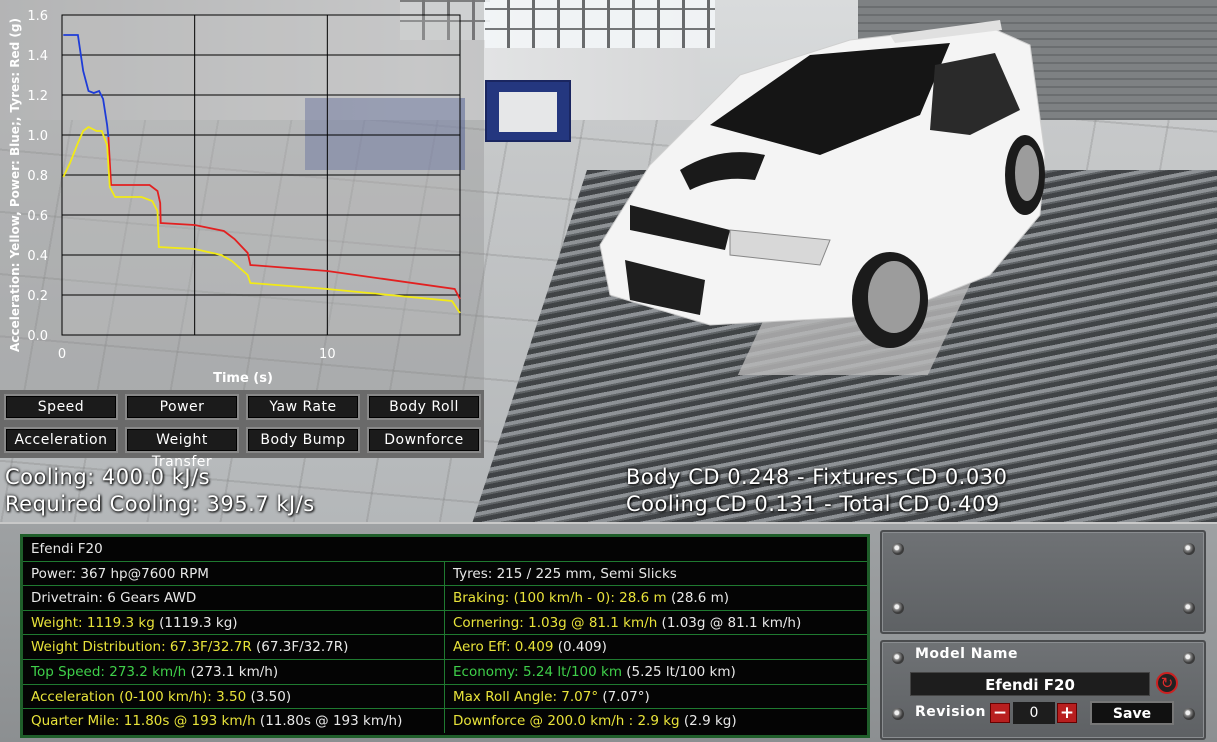  I want to click on stat-cell: Top Speed: 273.2 km/h (273.1 km/h), so click(234, 672).